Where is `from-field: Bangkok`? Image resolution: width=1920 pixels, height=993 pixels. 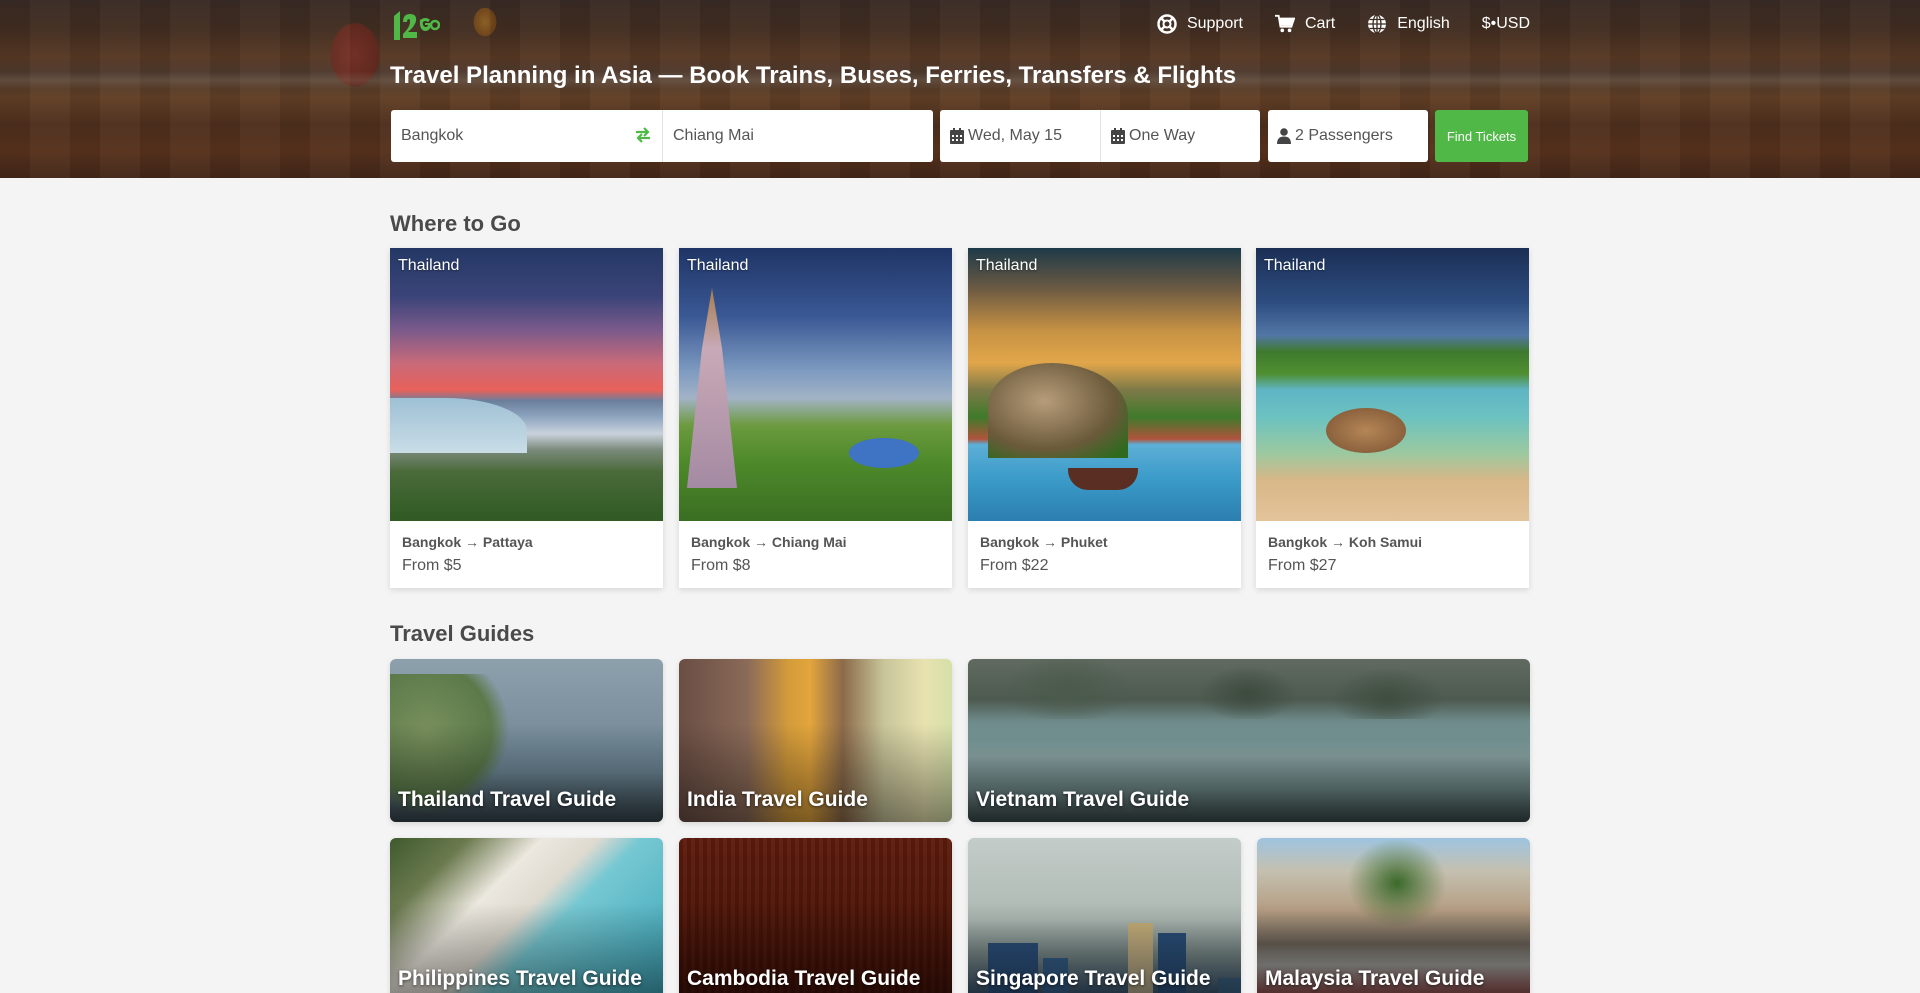
from-field: Bangkok is located at coordinates (526, 136).